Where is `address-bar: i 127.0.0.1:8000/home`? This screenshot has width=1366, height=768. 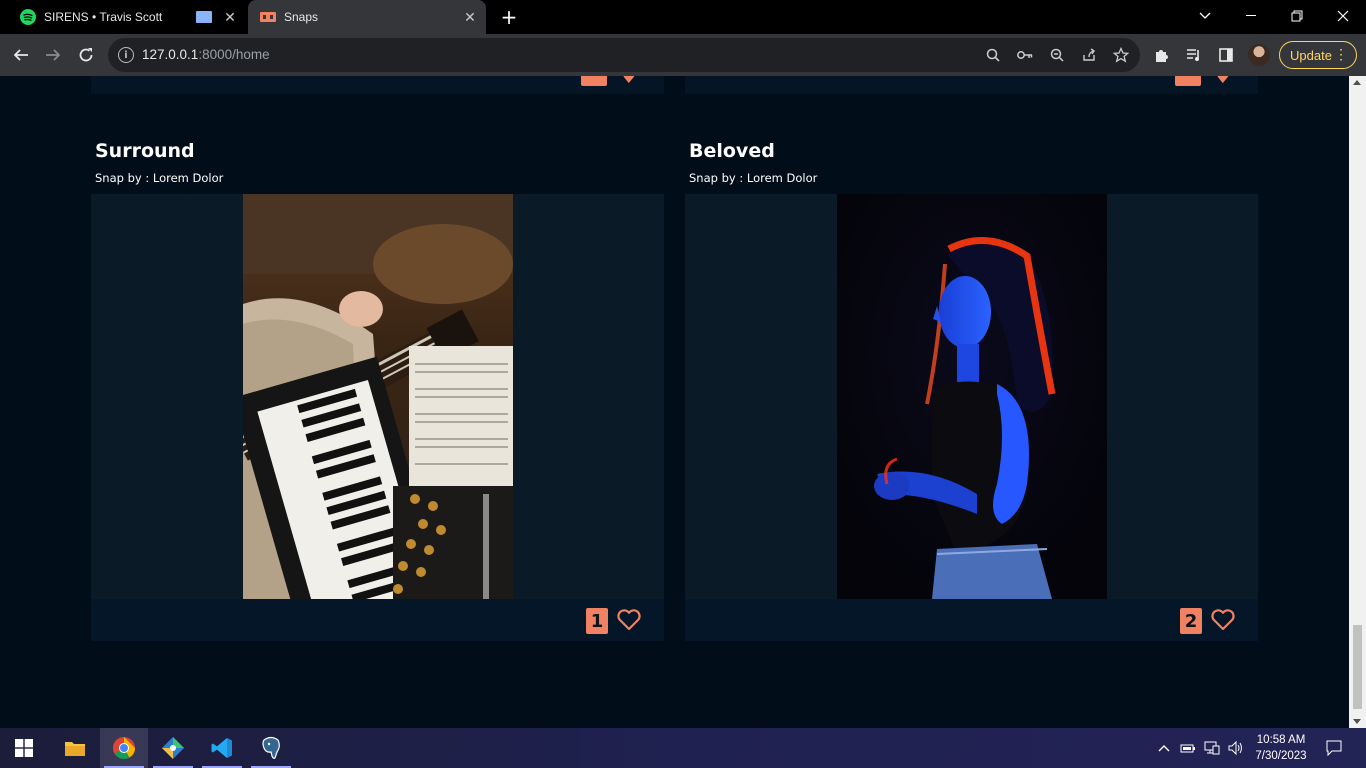
address-bar: i 127.0.0.1:8000/home is located at coordinates (624, 55).